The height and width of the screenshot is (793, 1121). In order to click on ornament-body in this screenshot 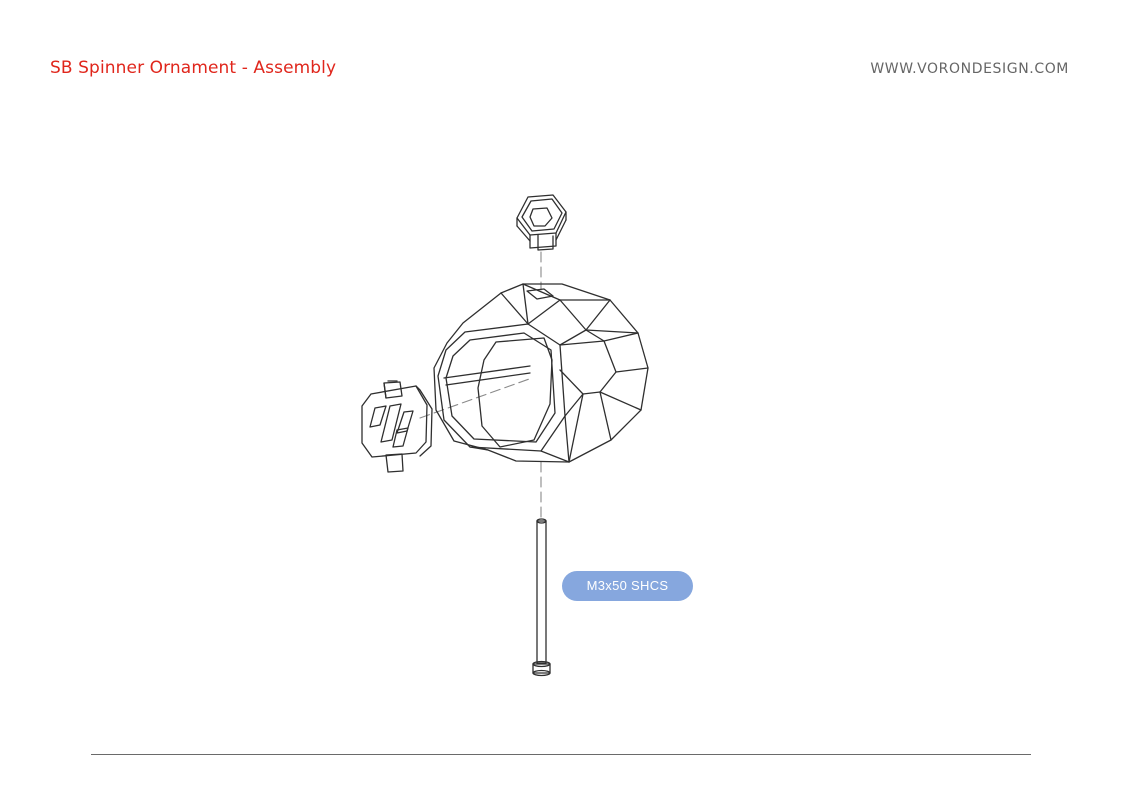, I will do `click(541, 373)`.